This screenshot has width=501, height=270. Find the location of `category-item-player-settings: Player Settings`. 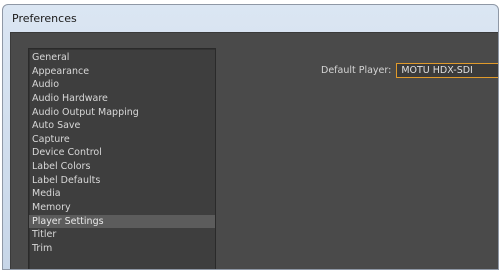

category-item-player-settings: Player Settings is located at coordinates (122, 221).